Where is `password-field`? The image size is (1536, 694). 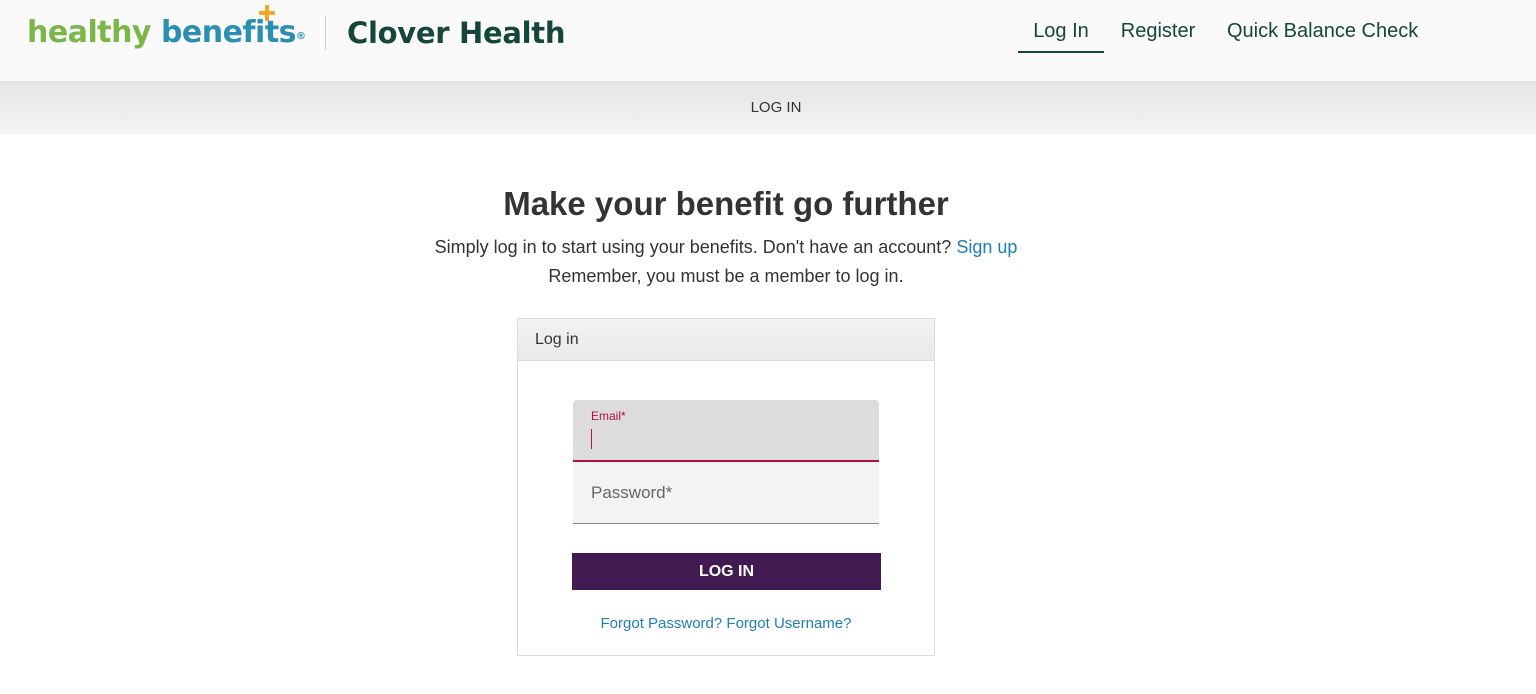
password-field is located at coordinates (726, 493).